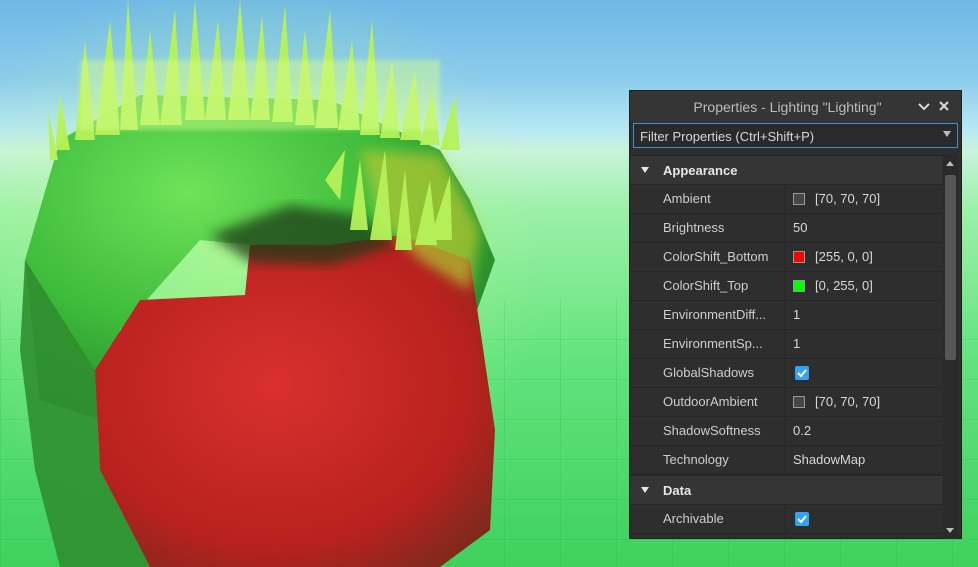 This screenshot has height=567, width=978. What do you see at coordinates (864, 460) in the screenshot?
I see `property-value: ShadowMap` at bounding box center [864, 460].